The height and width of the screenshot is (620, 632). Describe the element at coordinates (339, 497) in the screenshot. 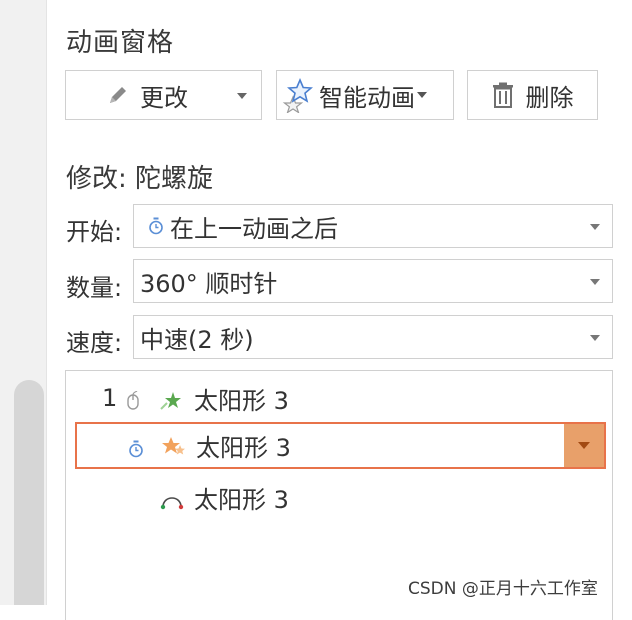

I see `animation-list-item: 太阳形 3` at that location.